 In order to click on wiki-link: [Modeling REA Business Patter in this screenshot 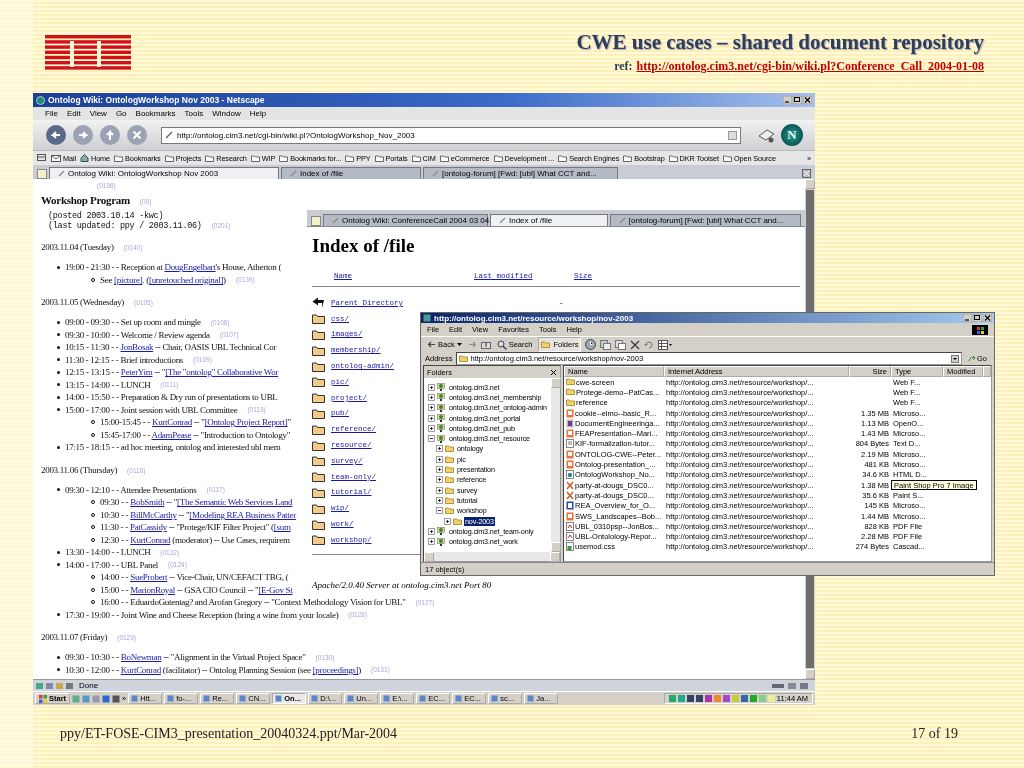, I will do `click(242, 514)`.